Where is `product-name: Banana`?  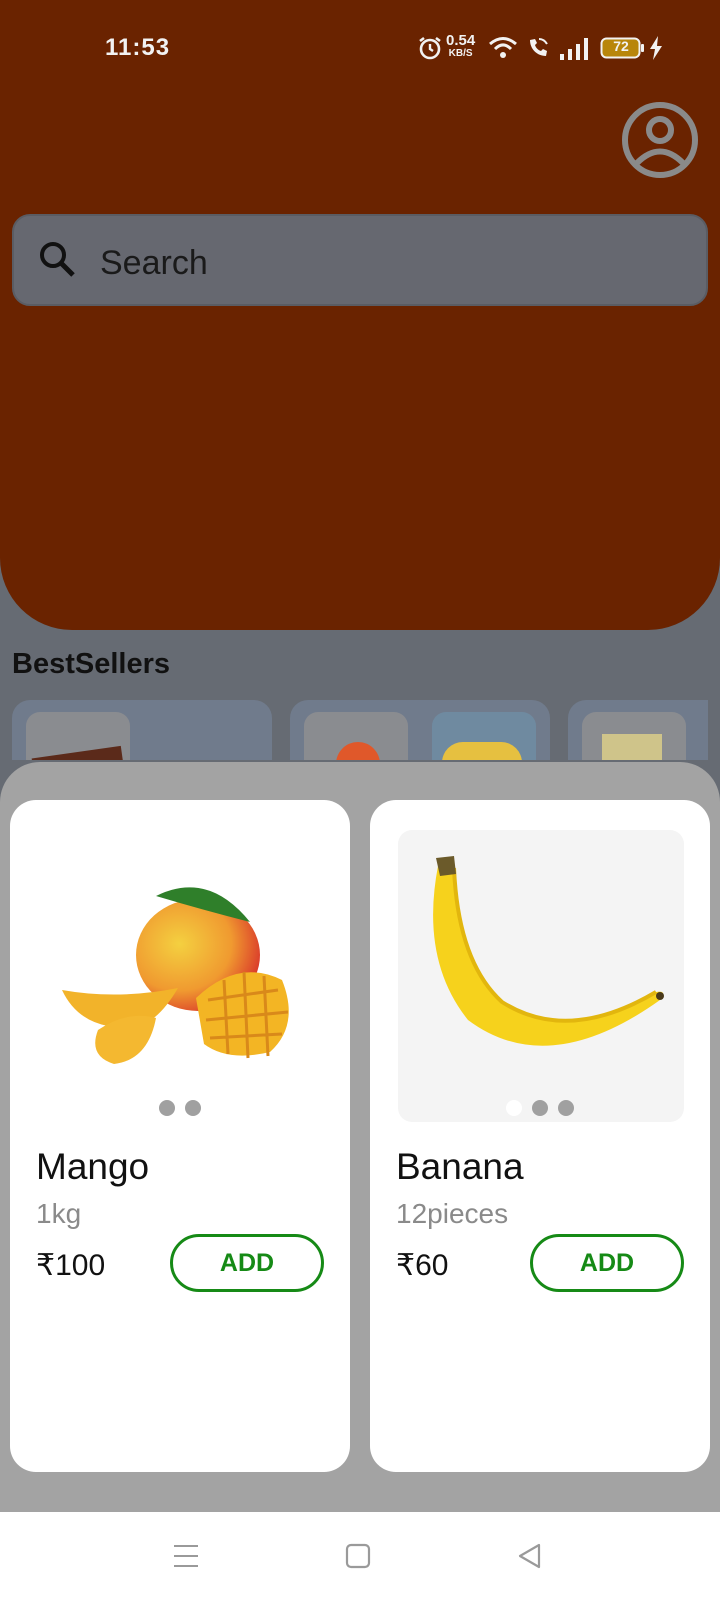
product-name: Banana is located at coordinates (460, 1166).